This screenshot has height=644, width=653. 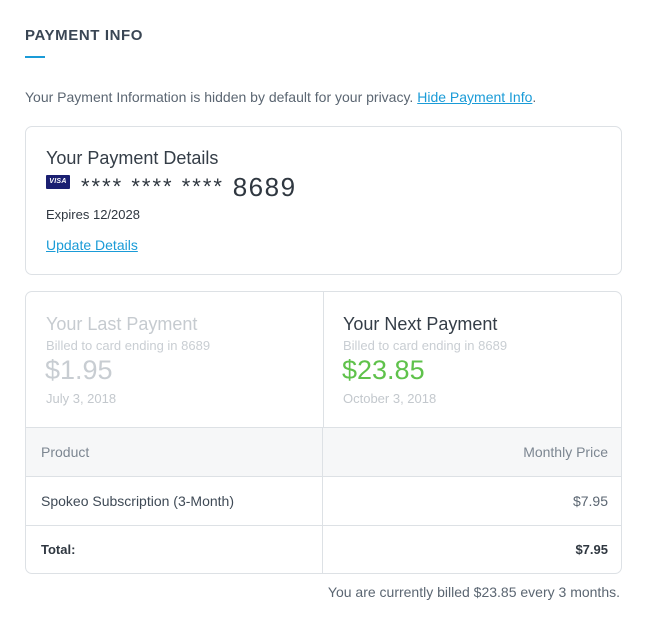 What do you see at coordinates (534, 97) in the screenshot?
I see `privacy-note-suffix: .` at bounding box center [534, 97].